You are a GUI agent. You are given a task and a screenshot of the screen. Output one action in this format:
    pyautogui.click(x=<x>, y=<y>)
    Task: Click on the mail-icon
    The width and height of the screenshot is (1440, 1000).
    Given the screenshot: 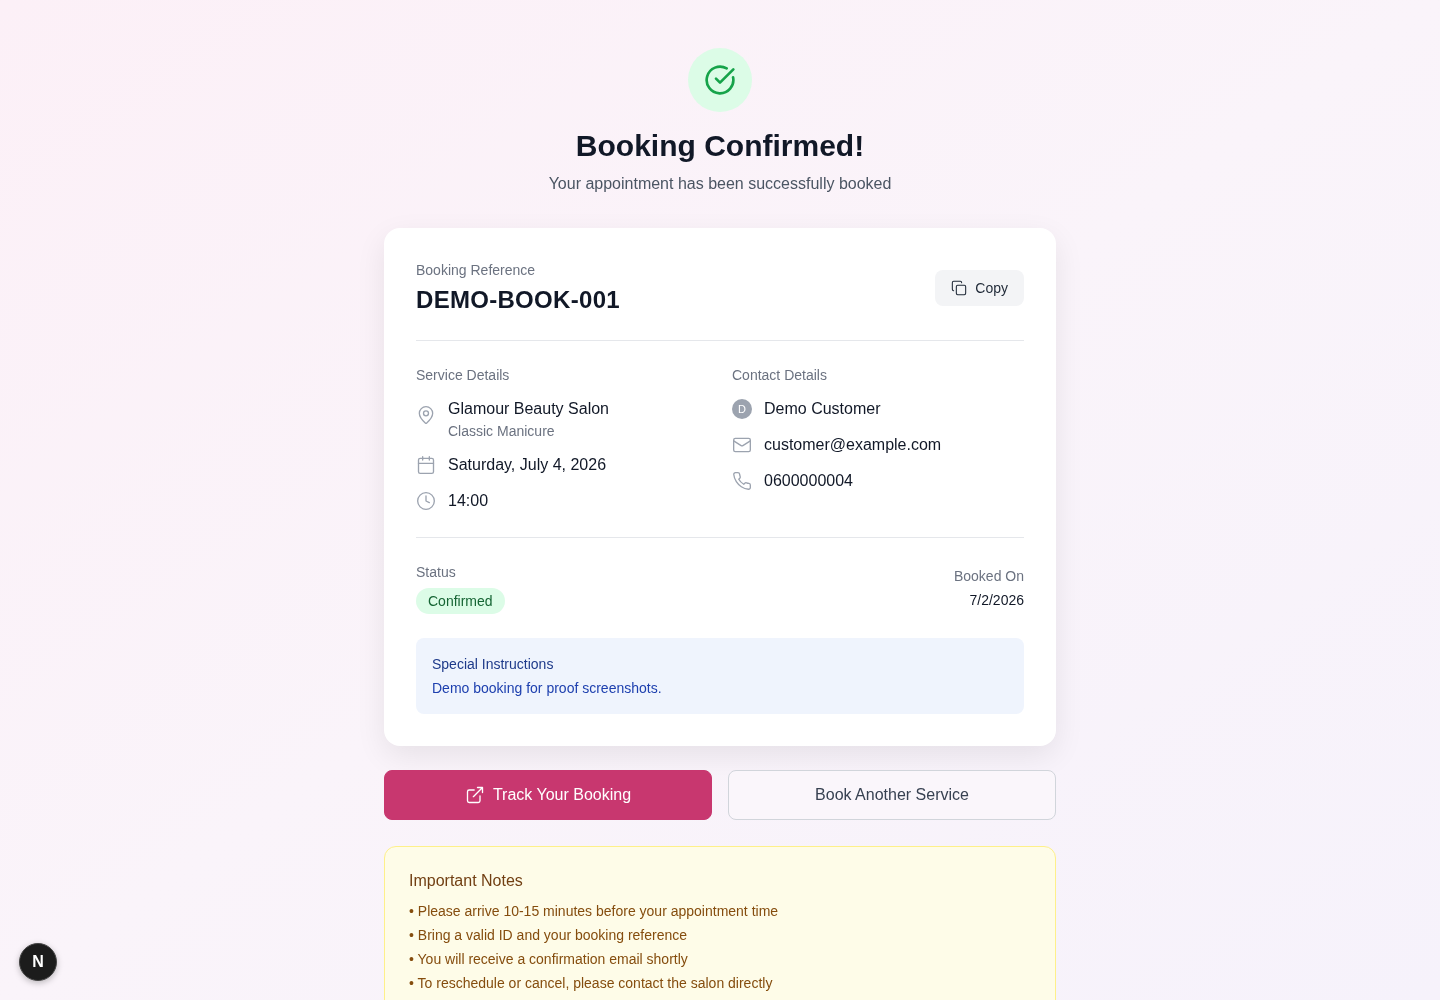 What is the action you would take?
    pyautogui.click(x=742, y=445)
    